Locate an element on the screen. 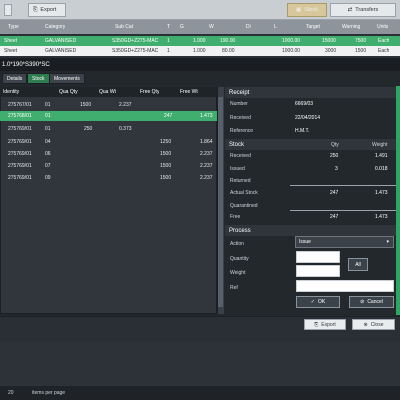  stock-received-label: Received is located at coordinates (240, 156).